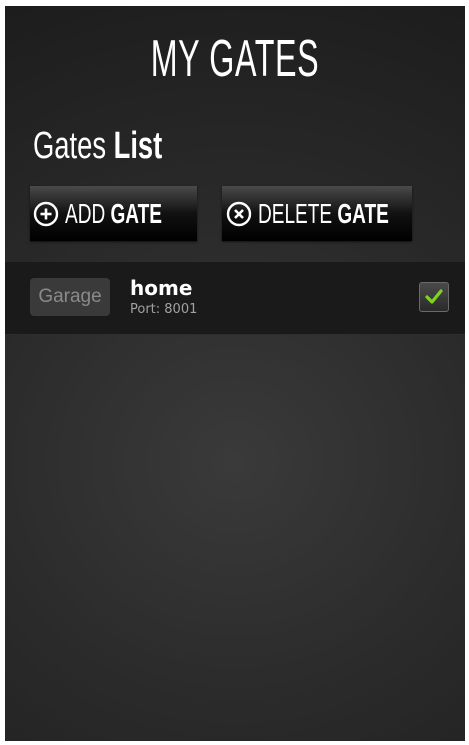 This screenshot has height=745, width=469. I want to click on delete-gate-button: DELETE GATE, so click(317, 213).